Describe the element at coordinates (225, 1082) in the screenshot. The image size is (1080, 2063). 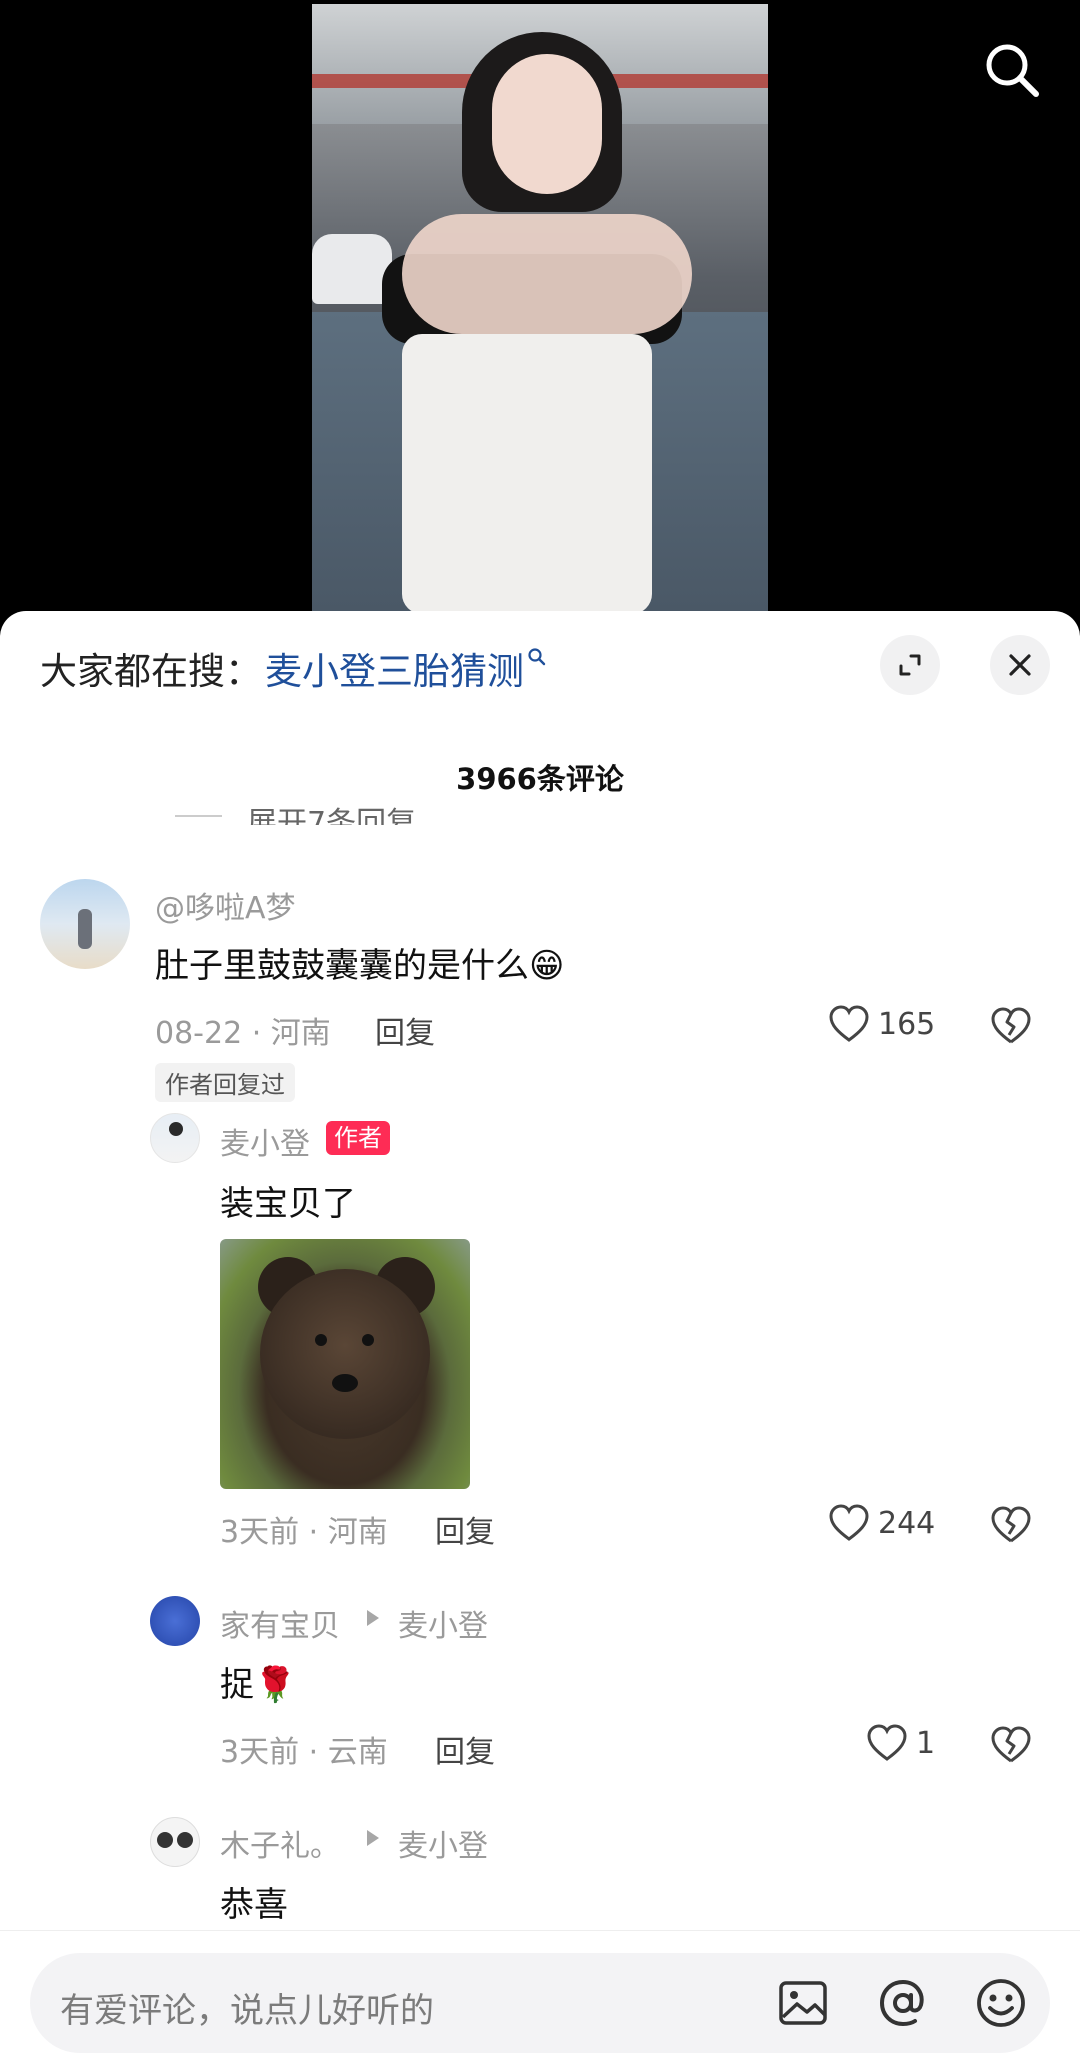
I see `author-replied-tag: 作者回复过` at that location.